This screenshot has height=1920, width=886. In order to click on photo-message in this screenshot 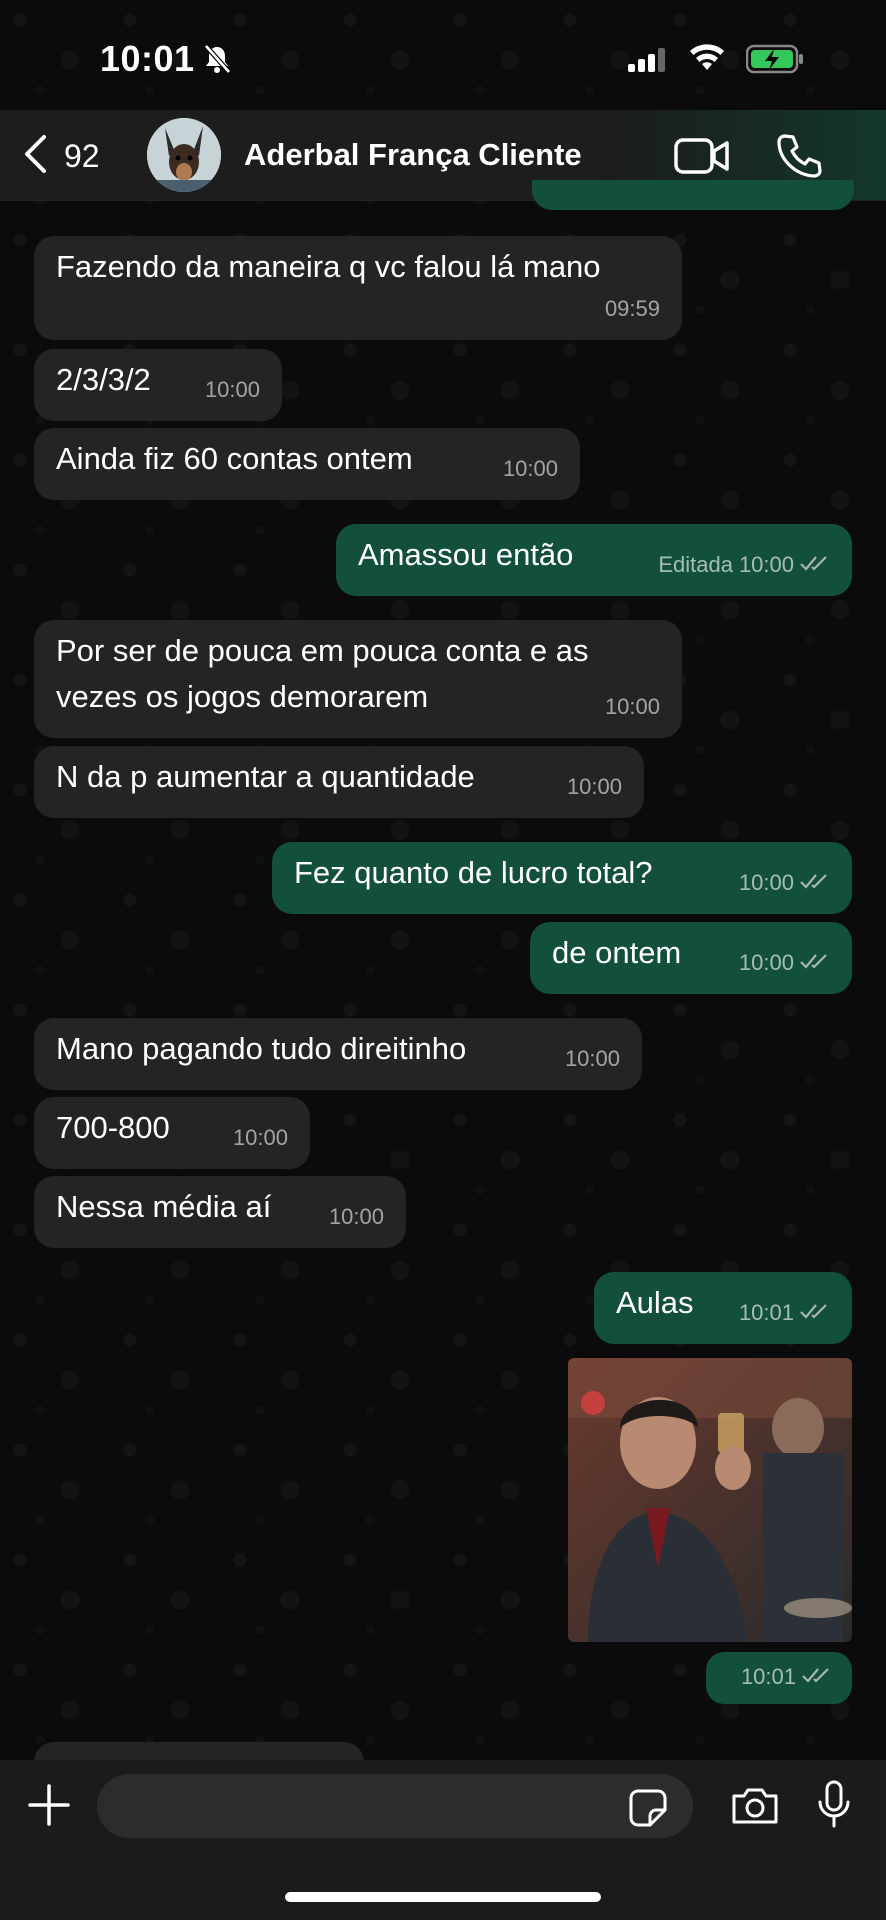, I will do `click(710, 1500)`.